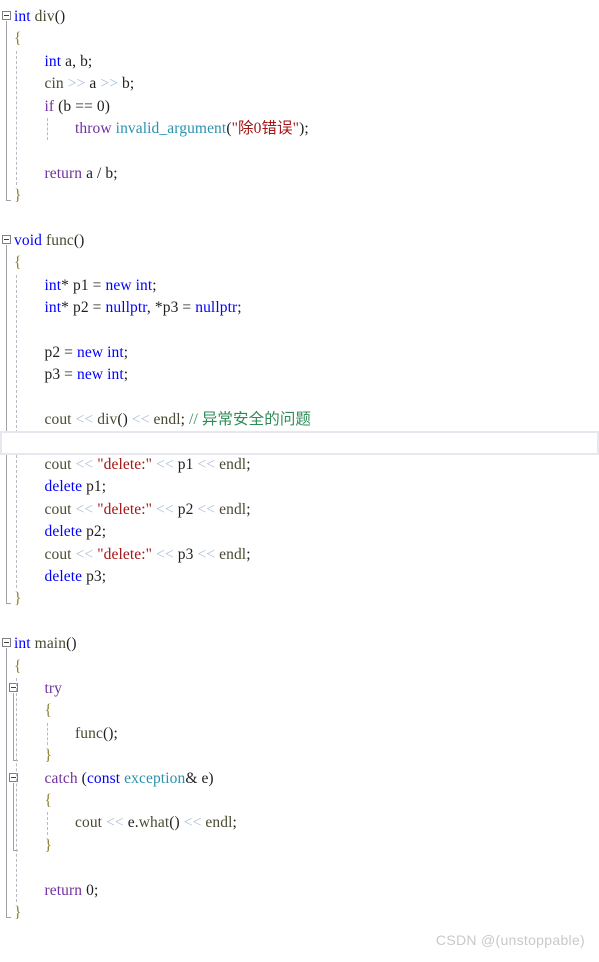 This screenshot has height=962, width=599. Describe the element at coordinates (63, 532) in the screenshot. I see `token-kw: delete` at that location.